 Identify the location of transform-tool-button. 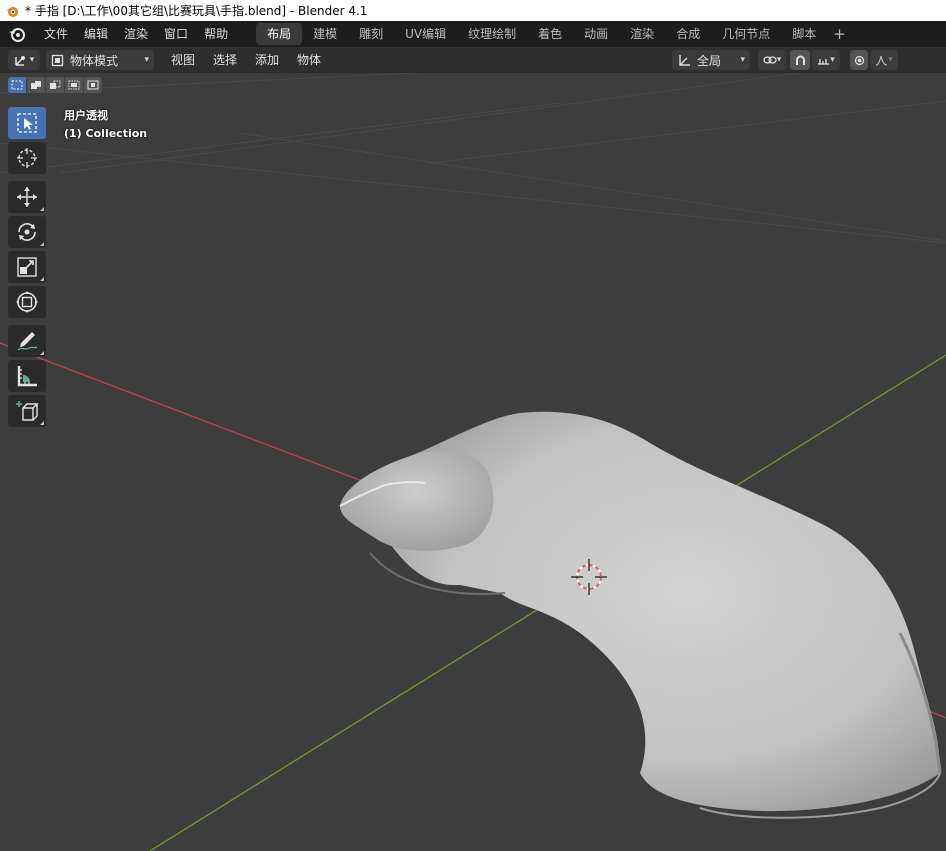
(27, 302).